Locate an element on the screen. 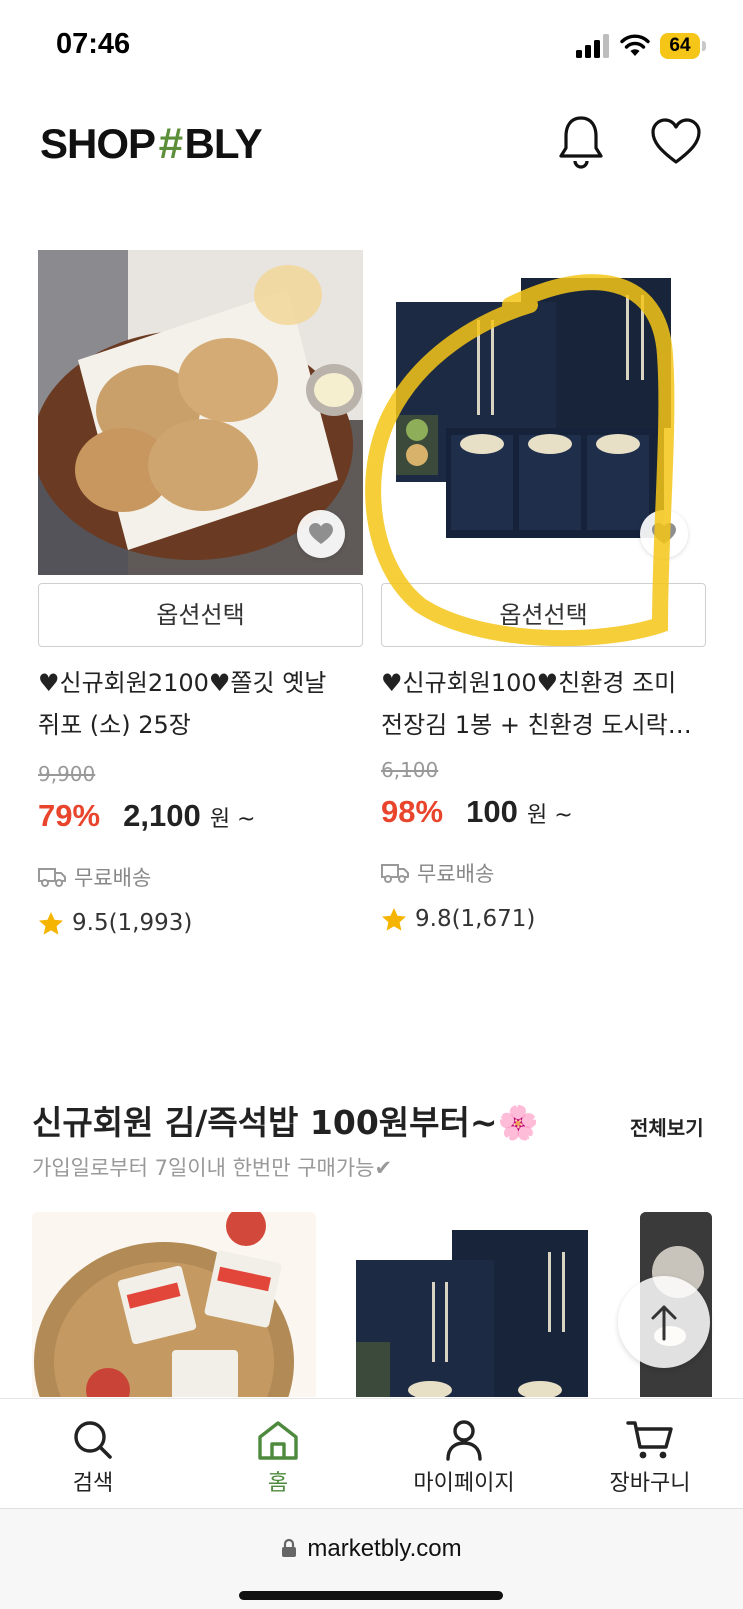 The image size is (743, 1609). logo-text-right: BLY is located at coordinates (223, 143).